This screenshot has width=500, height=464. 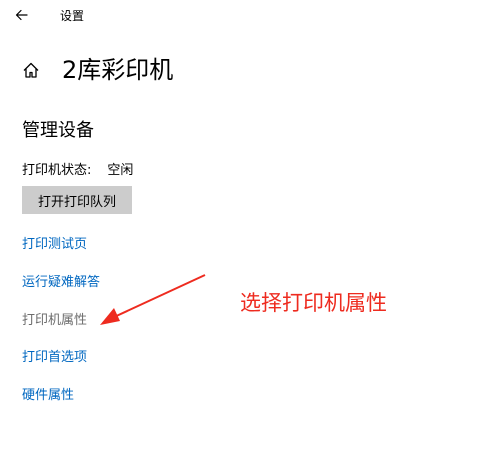 I want to click on home-icon, so click(x=31, y=70).